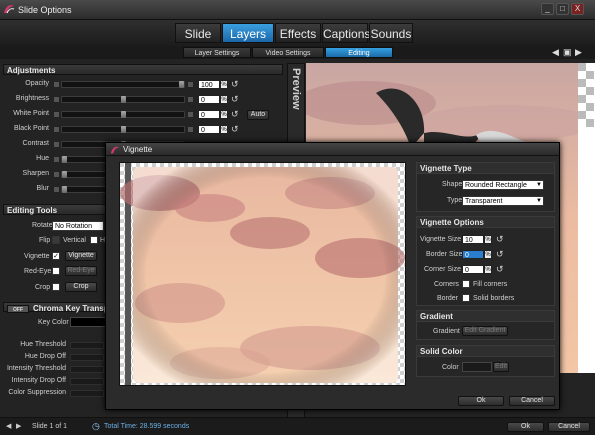 Image resolution: width=595 pixels, height=435 pixels. I want to click on chroma-title: Chroma Key Transp, so click(71, 308).